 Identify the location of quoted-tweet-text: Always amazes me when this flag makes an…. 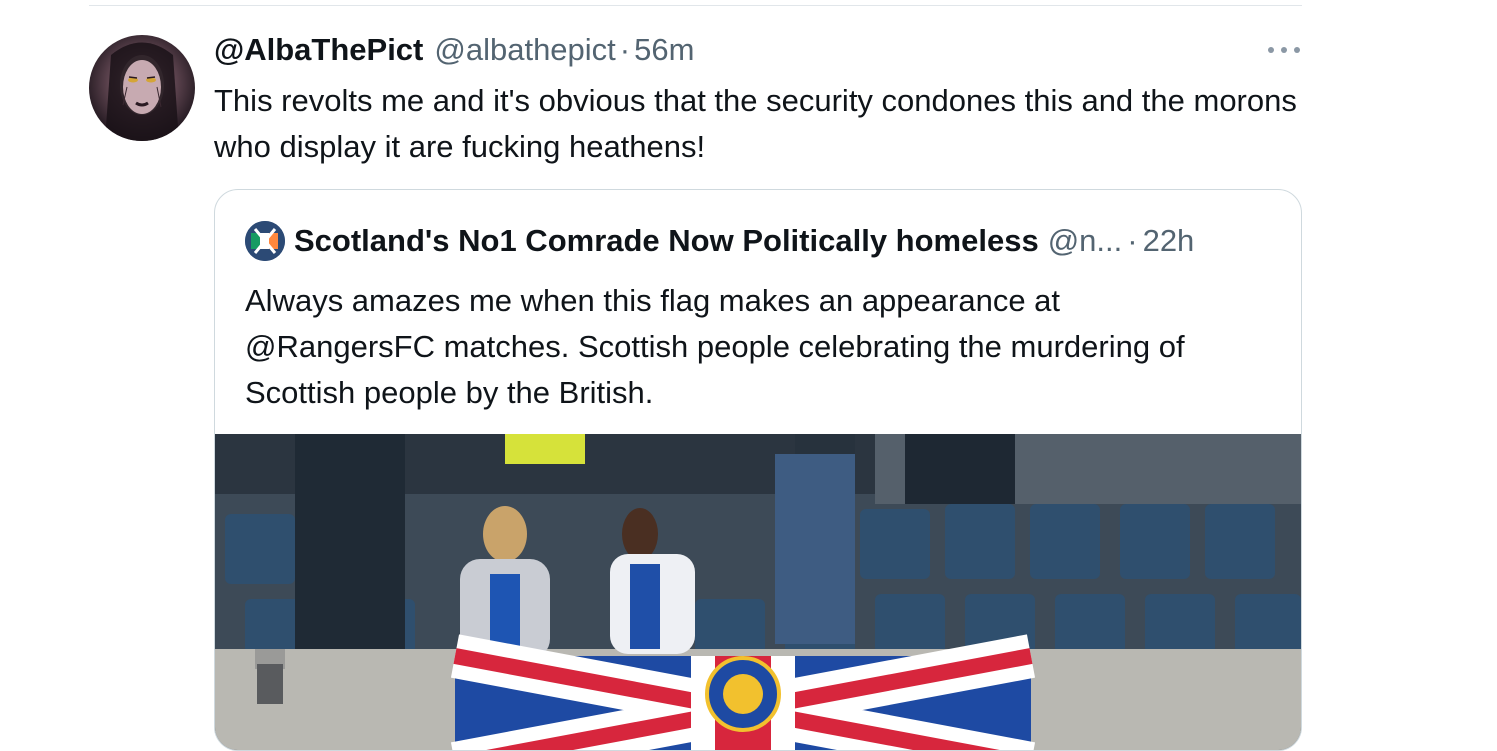
(765, 347).